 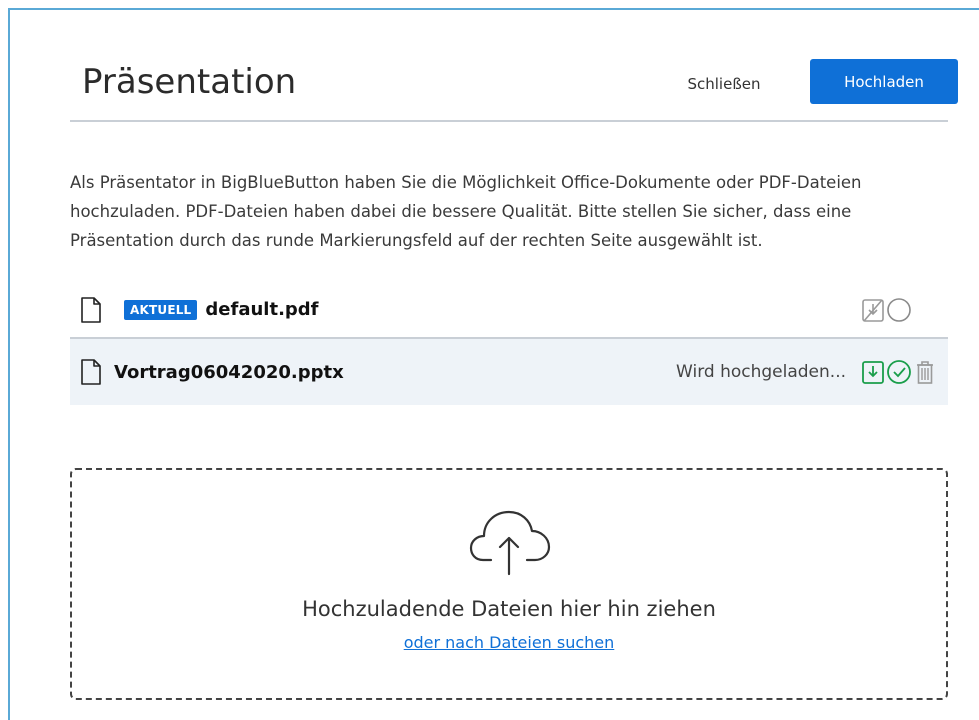 What do you see at coordinates (509, 642) in the screenshot?
I see `browse-files-link: oder nach Dateien suchen` at bounding box center [509, 642].